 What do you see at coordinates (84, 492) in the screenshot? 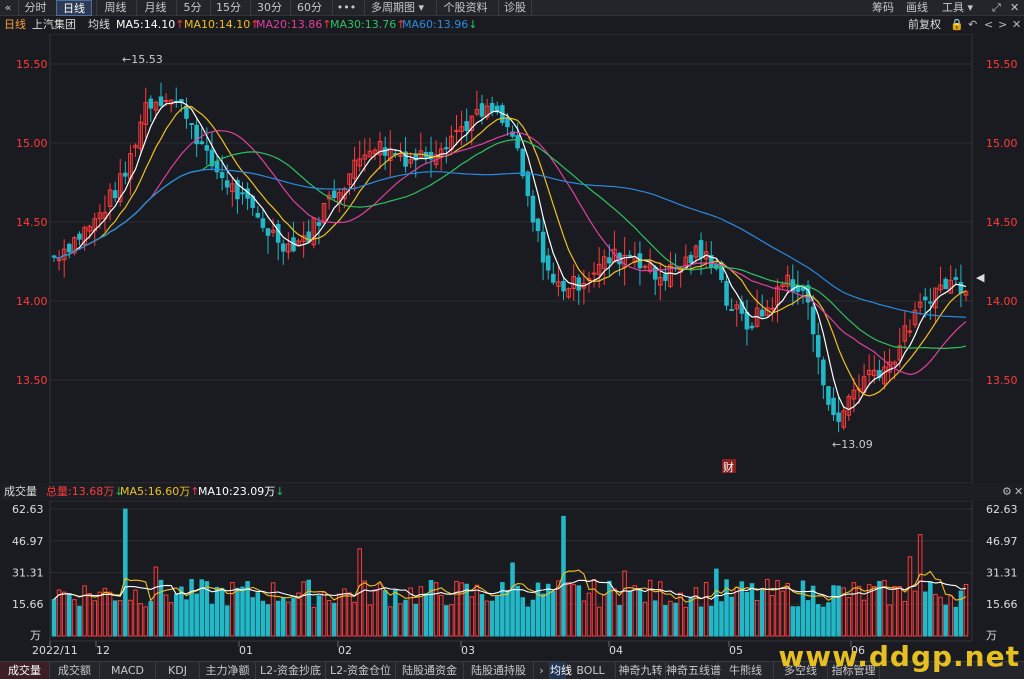
I see `volume-total: 总量:13.68万↓` at bounding box center [84, 492].